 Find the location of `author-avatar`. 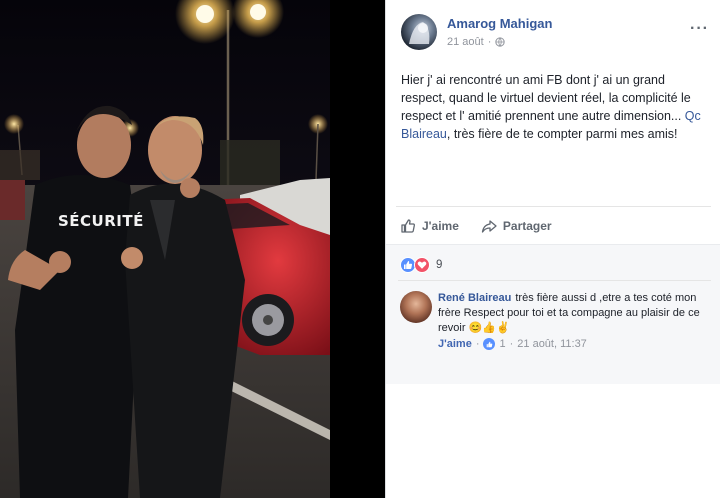

author-avatar is located at coordinates (419, 32).